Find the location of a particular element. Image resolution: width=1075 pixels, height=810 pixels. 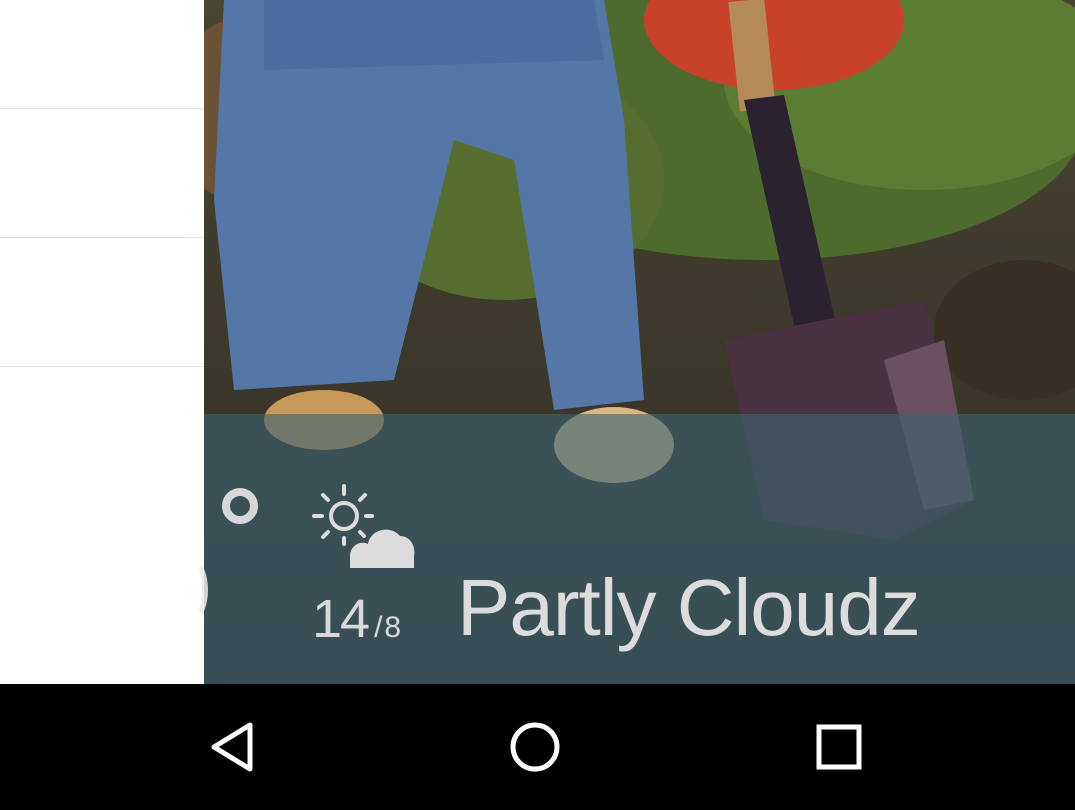

temp-high: 14 is located at coordinates (341, 619).